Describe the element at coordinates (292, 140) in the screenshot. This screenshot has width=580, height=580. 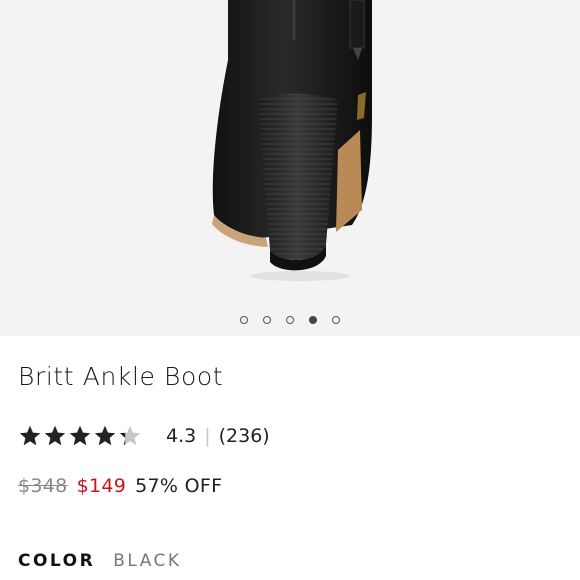
I see `boot-illustration` at that location.